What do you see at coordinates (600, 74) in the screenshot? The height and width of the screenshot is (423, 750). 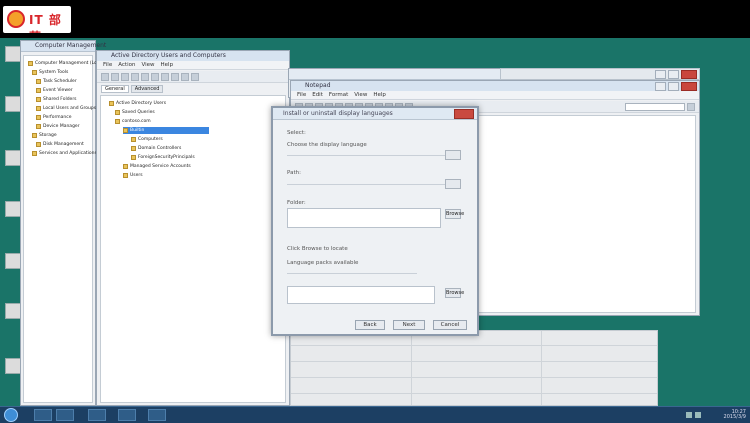 I see `background-window-titlebar` at bounding box center [600, 74].